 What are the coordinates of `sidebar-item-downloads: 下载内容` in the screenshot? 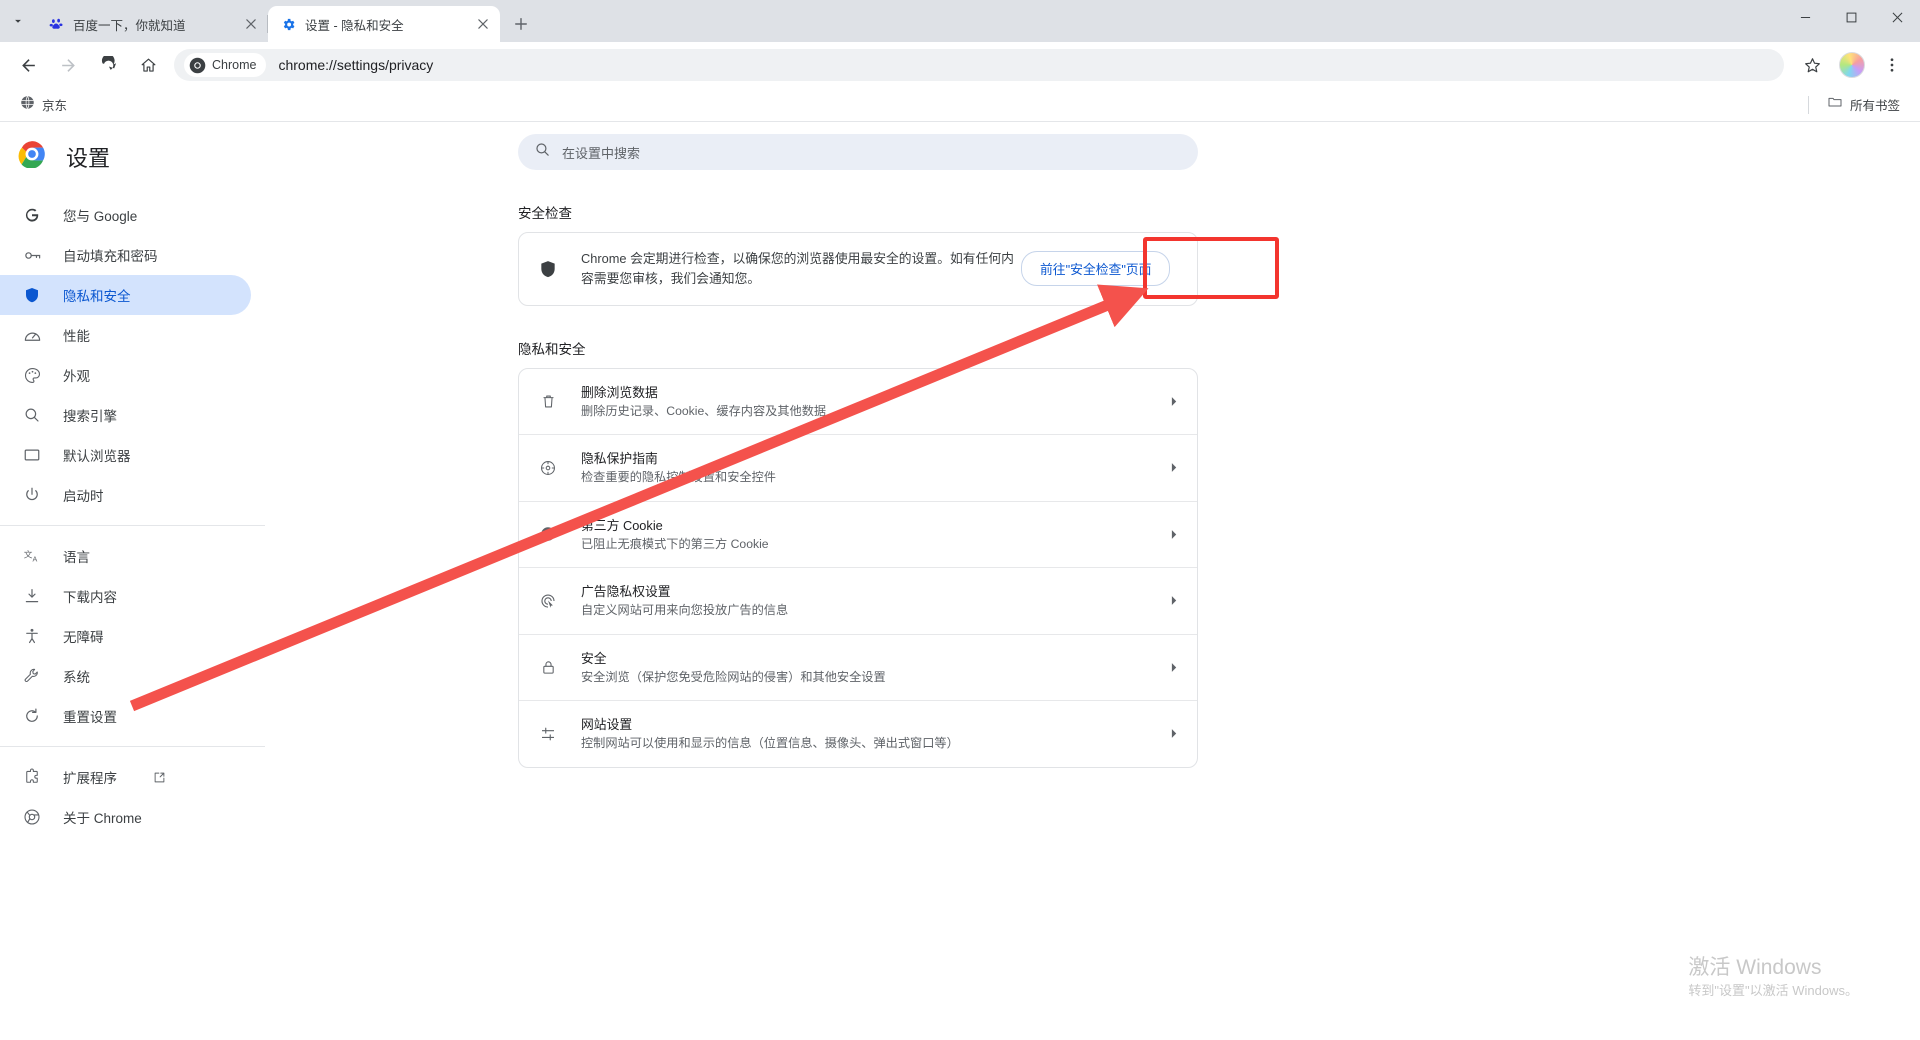 It's located at (125, 596).